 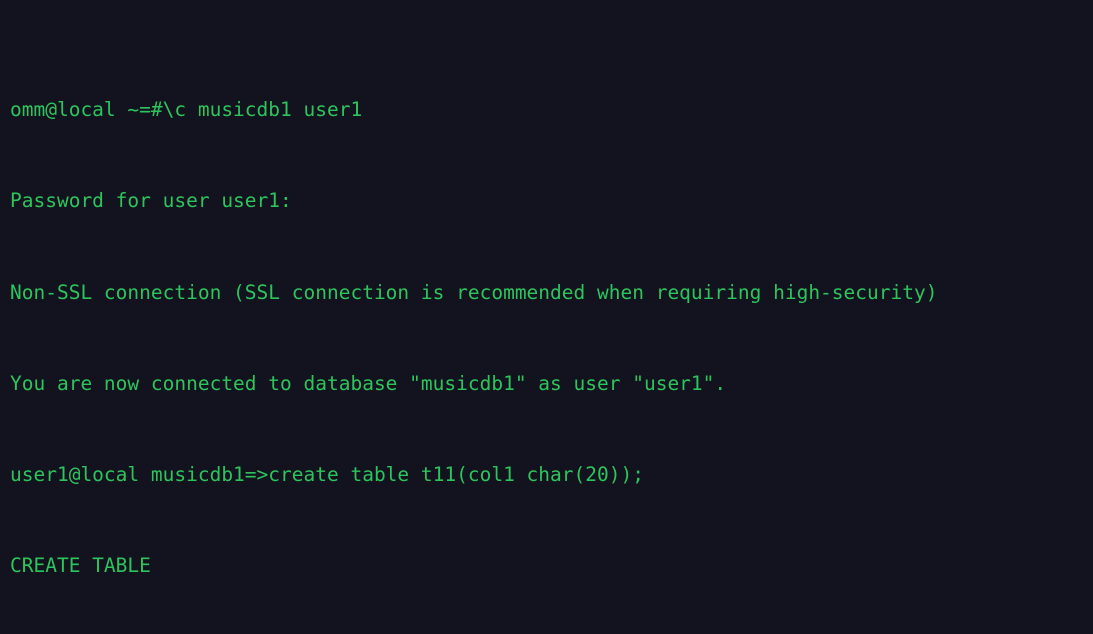 I want to click on terminal-line: Password for user user1:, so click(x=151, y=201).